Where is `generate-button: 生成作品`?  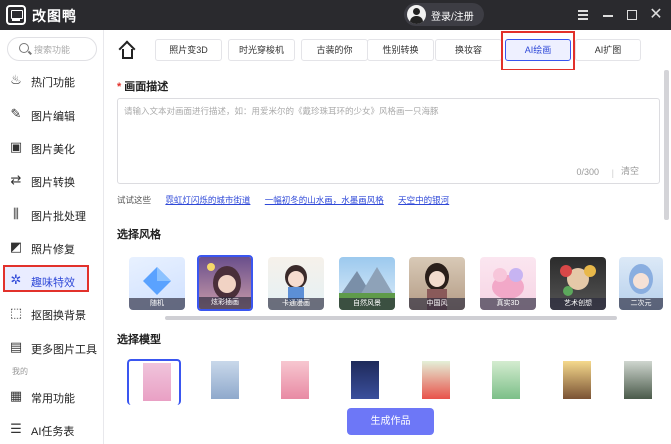 generate-button: 生成作品 is located at coordinates (390, 421).